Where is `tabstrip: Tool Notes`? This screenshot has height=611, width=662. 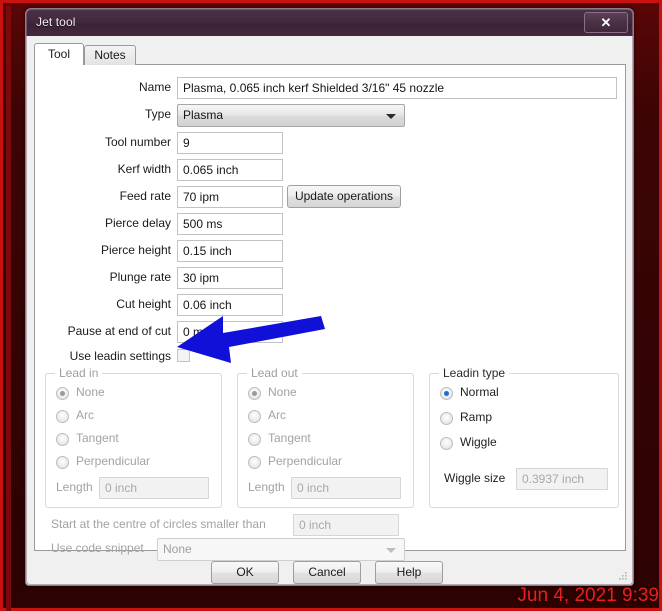 tabstrip: Tool Notes is located at coordinates (330, 54).